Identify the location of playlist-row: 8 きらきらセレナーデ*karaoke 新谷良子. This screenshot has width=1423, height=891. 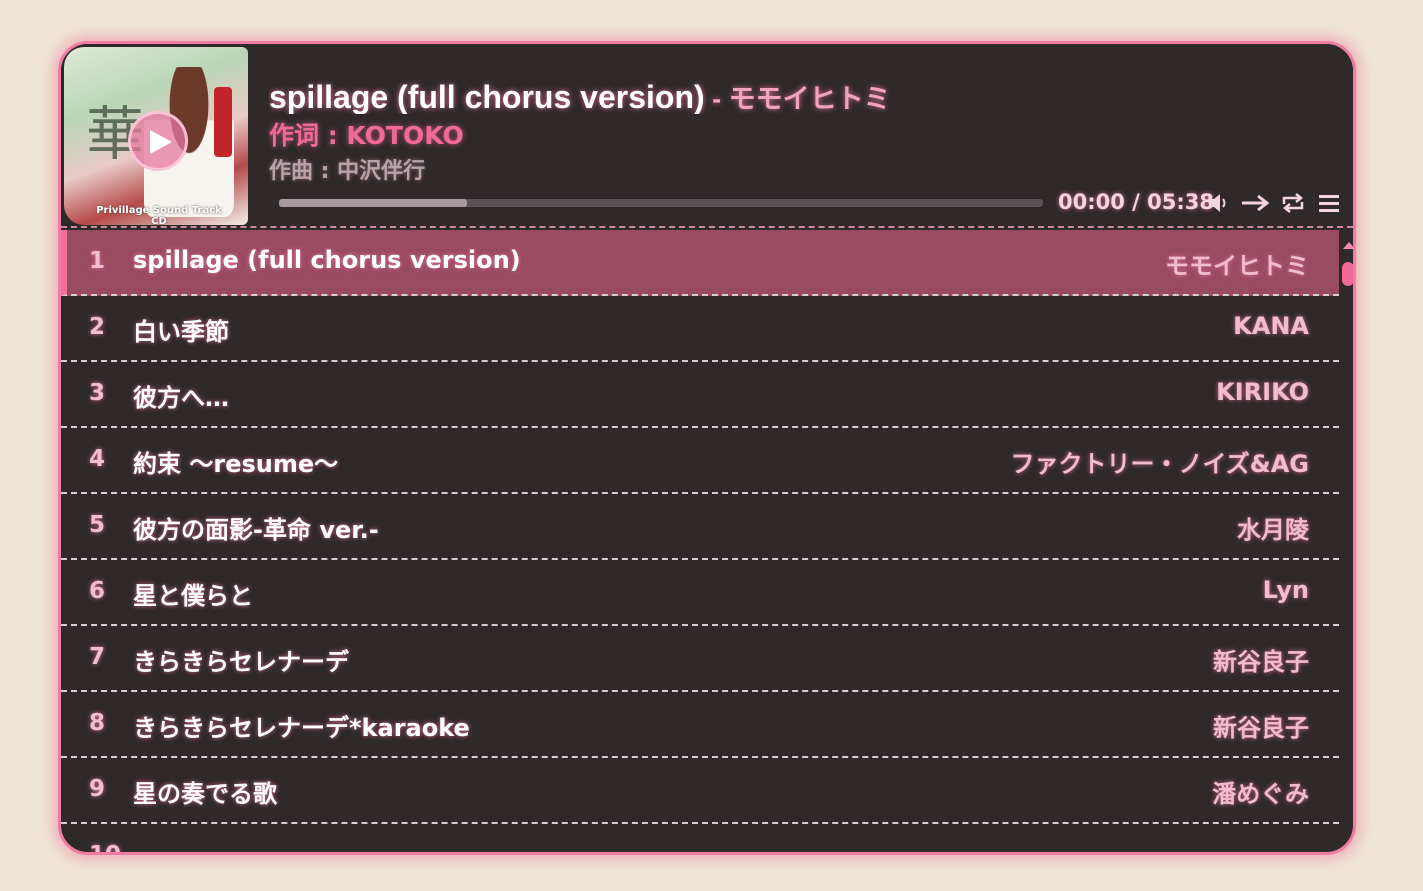
(700, 725).